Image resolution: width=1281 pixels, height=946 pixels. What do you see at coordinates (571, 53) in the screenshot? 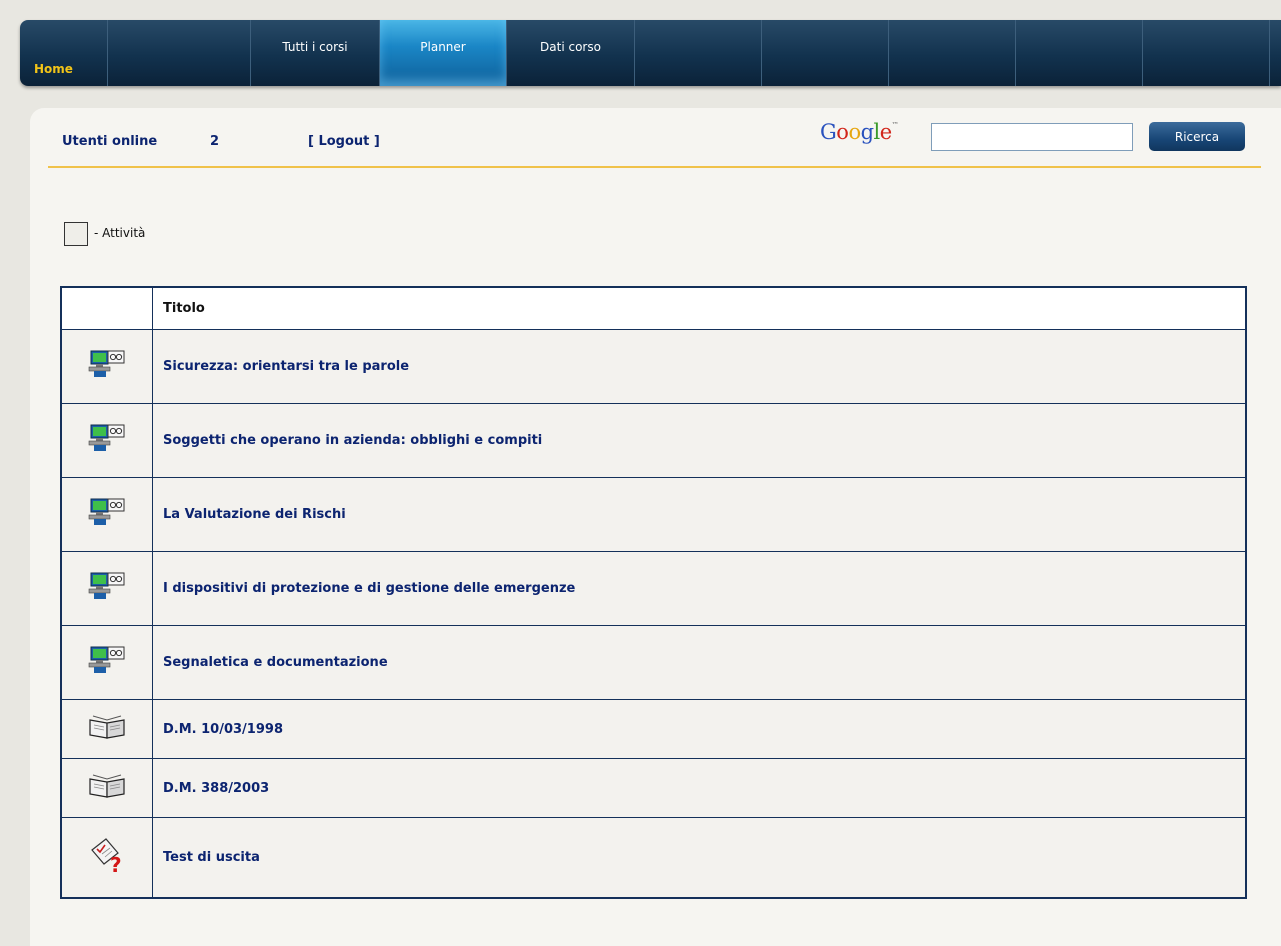
I see `tab-dati-corso: Dati corso` at bounding box center [571, 53].